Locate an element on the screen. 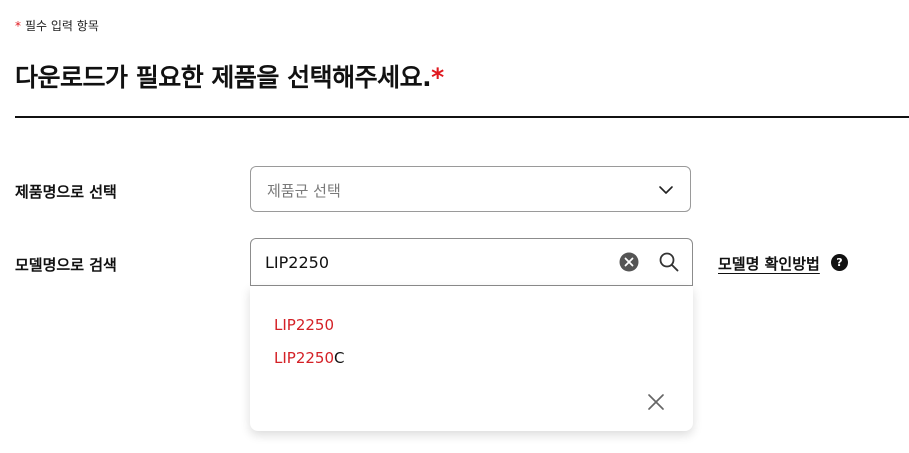 The image size is (909, 453). model-search-input is located at coordinates (430, 262).